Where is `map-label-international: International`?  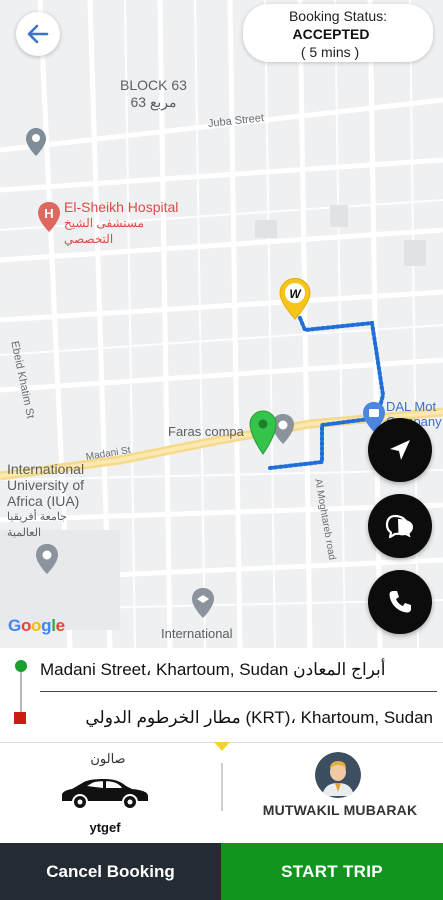 map-label-international: International is located at coordinates (197, 633).